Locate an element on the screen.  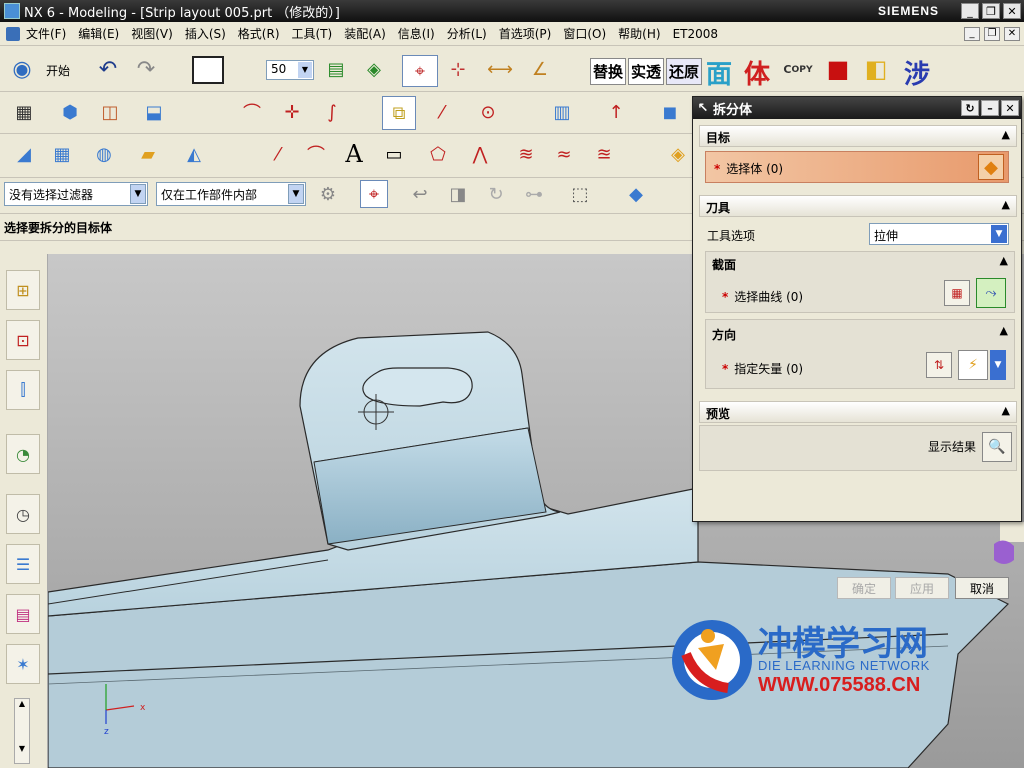
dialog-minimize-button: – is located at coordinates (990, 108).